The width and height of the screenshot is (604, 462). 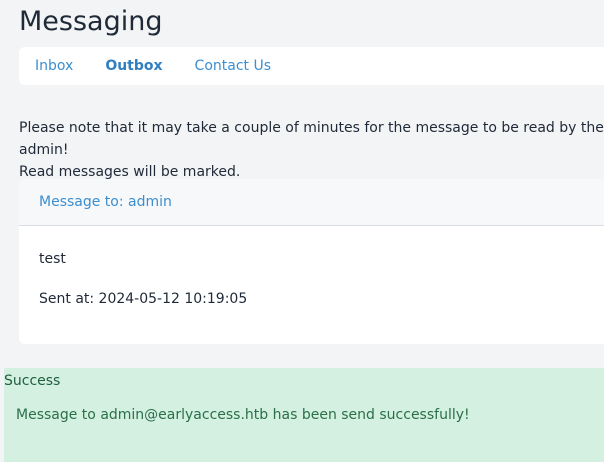 What do you see at coordinates (52, 259) in the screenshot?
I see `message-body: test` at bounding box center [52, 259].